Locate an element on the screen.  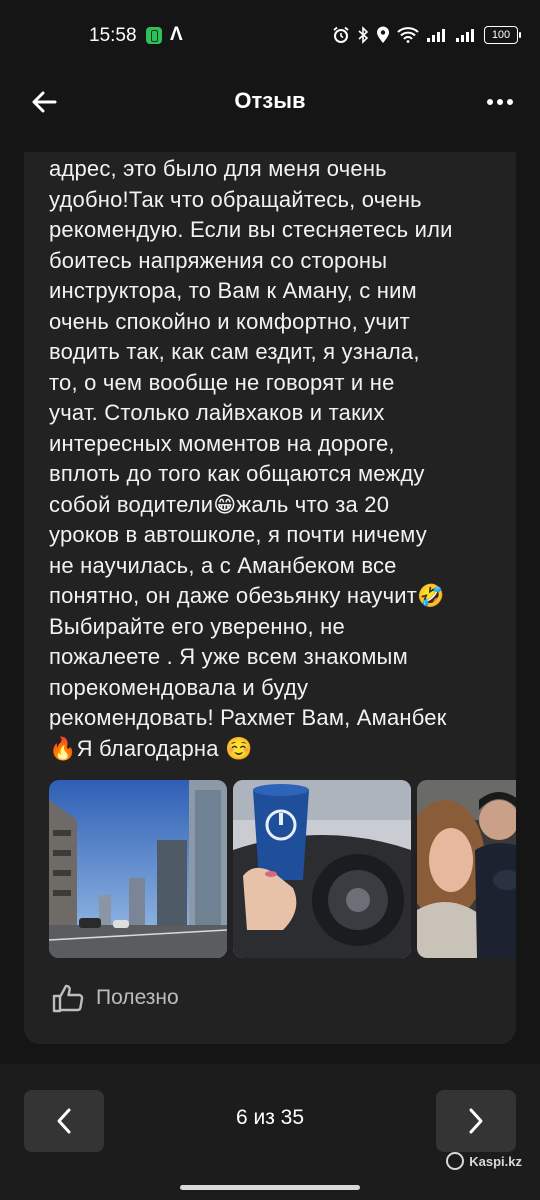
next-review-button is located at coordinates (476, 1121).